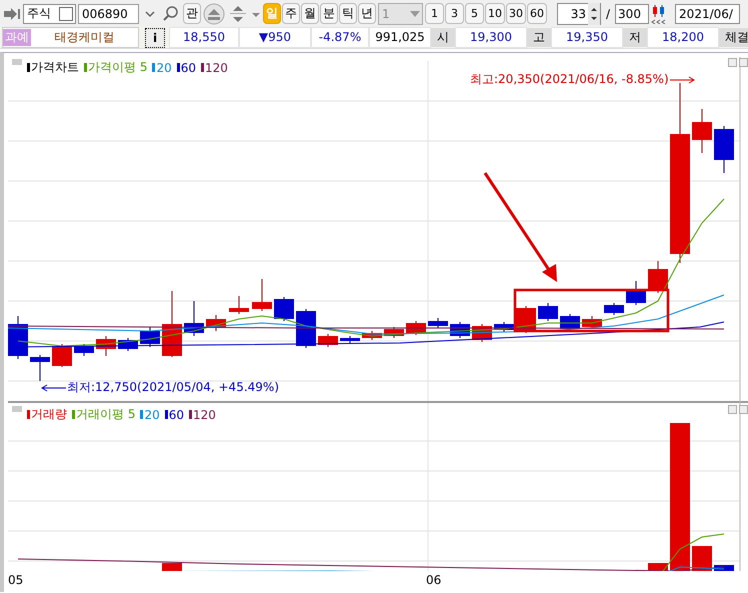  What do you see at coordinates (434, 580) in the screenshot?
I see `axis-label: 06` at bounding box center [434, 580].